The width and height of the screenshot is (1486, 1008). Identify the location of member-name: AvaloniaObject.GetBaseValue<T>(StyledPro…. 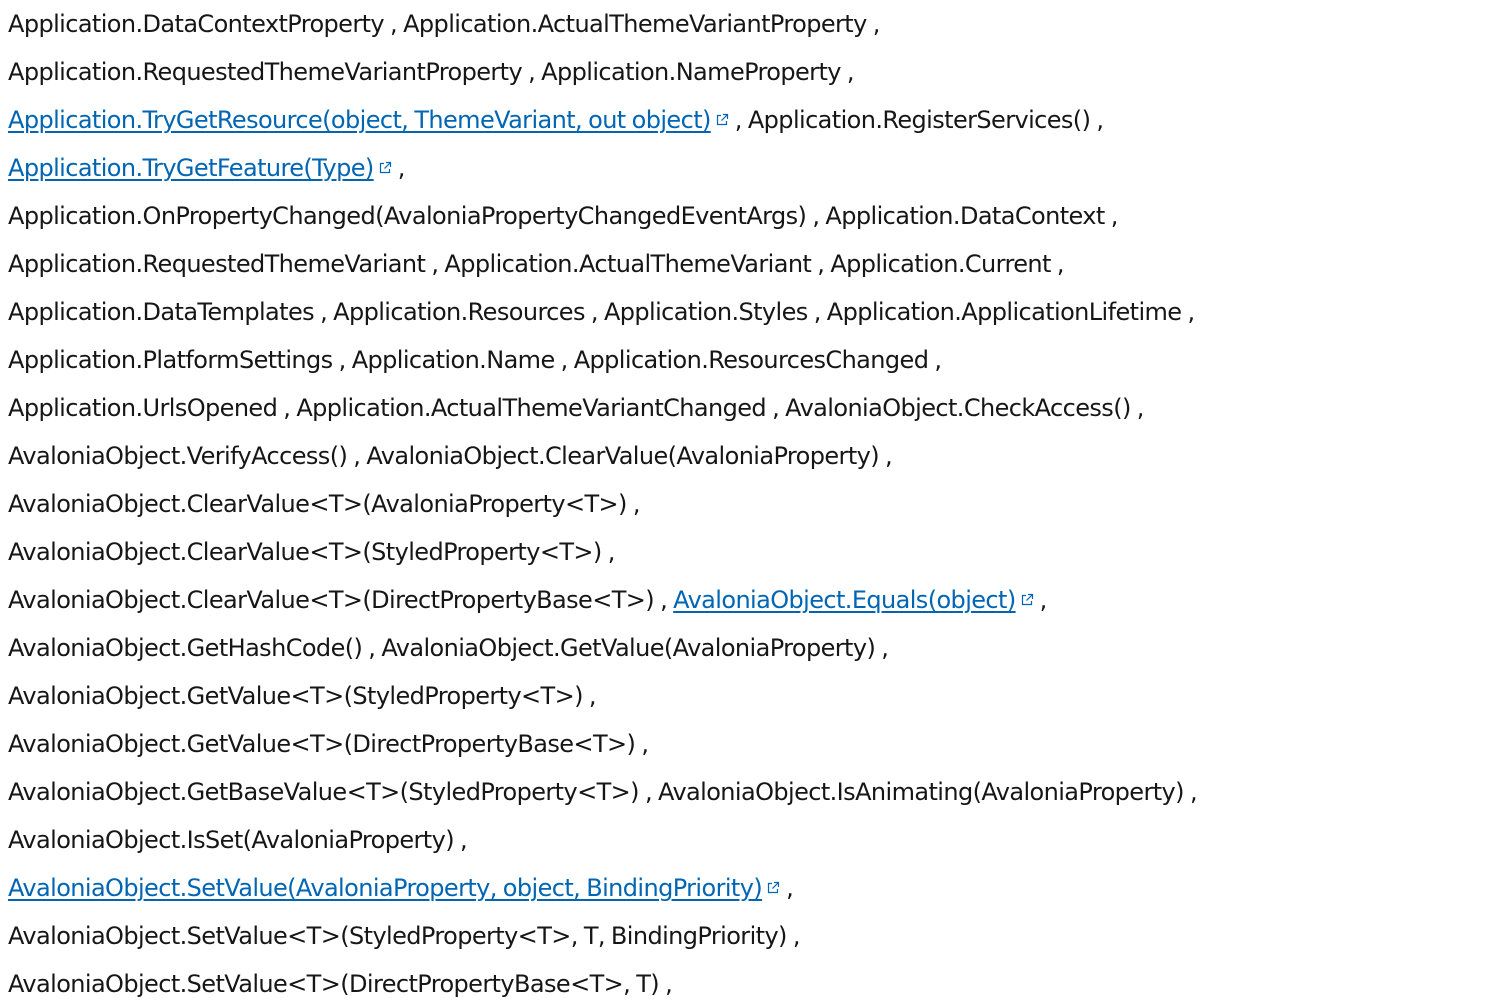
(324, 792).